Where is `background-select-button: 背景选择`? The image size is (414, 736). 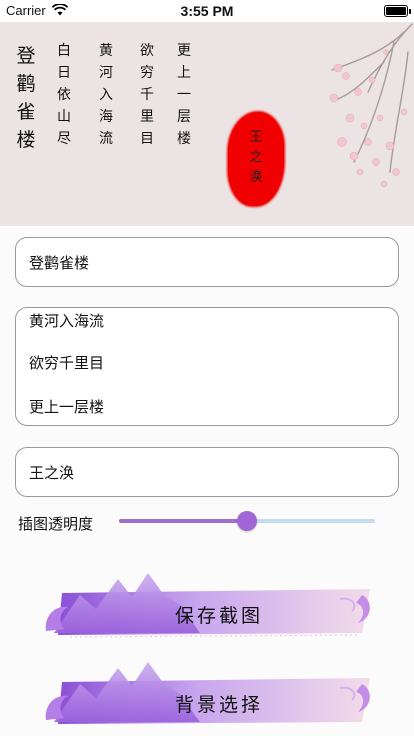
background-select-button: 背景选择 is located at coordinates (207, 695).